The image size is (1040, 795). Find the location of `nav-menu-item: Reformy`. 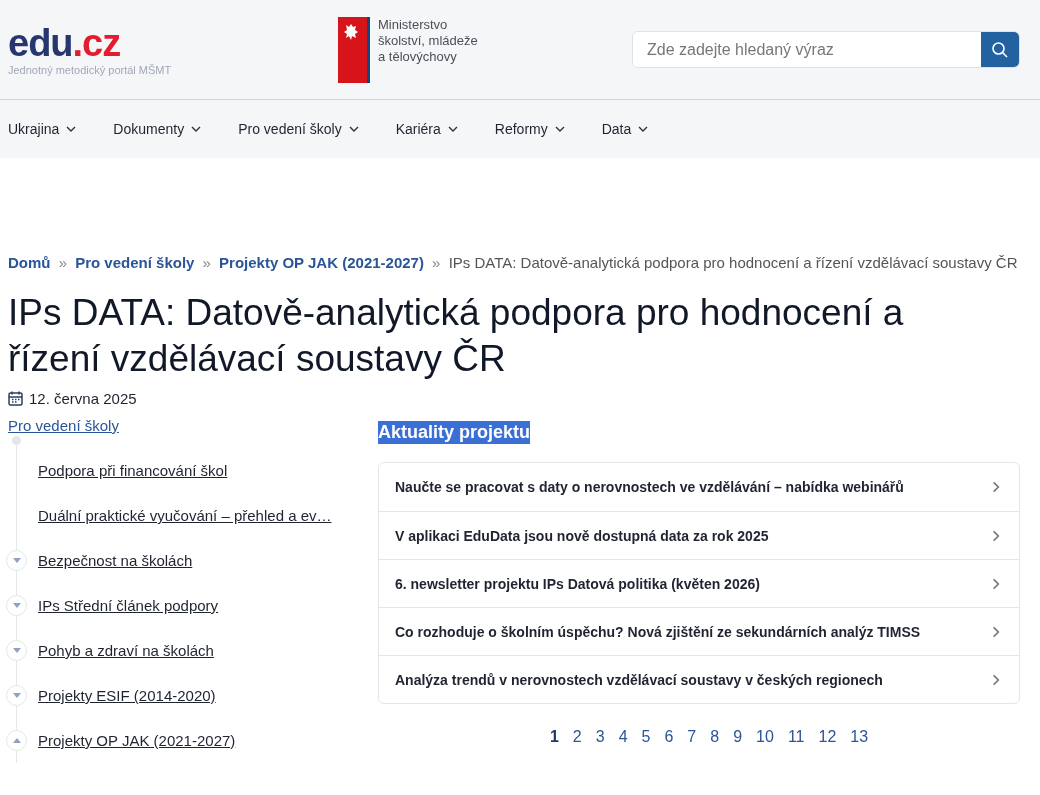

nav-menu-item: Reformy is located at coordinates (530, 129).